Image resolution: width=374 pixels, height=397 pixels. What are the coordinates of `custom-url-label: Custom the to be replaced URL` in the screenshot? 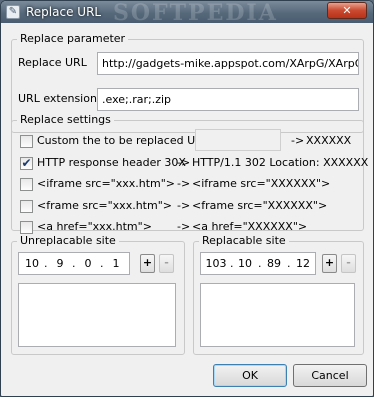 It's located at (123, 140).